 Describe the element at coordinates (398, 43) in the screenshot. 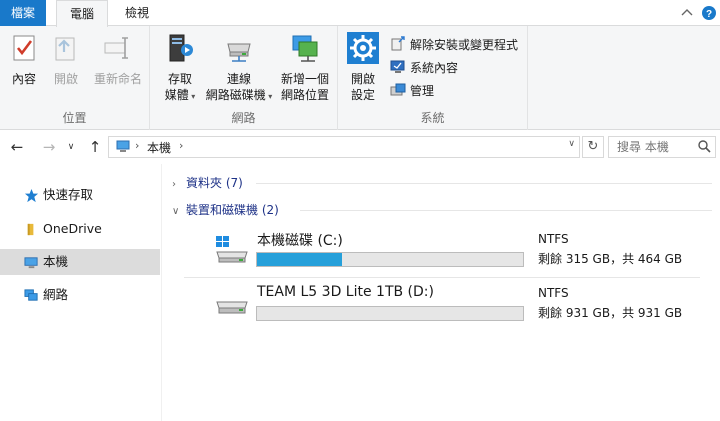

I see `uninstall-icon` at that location.